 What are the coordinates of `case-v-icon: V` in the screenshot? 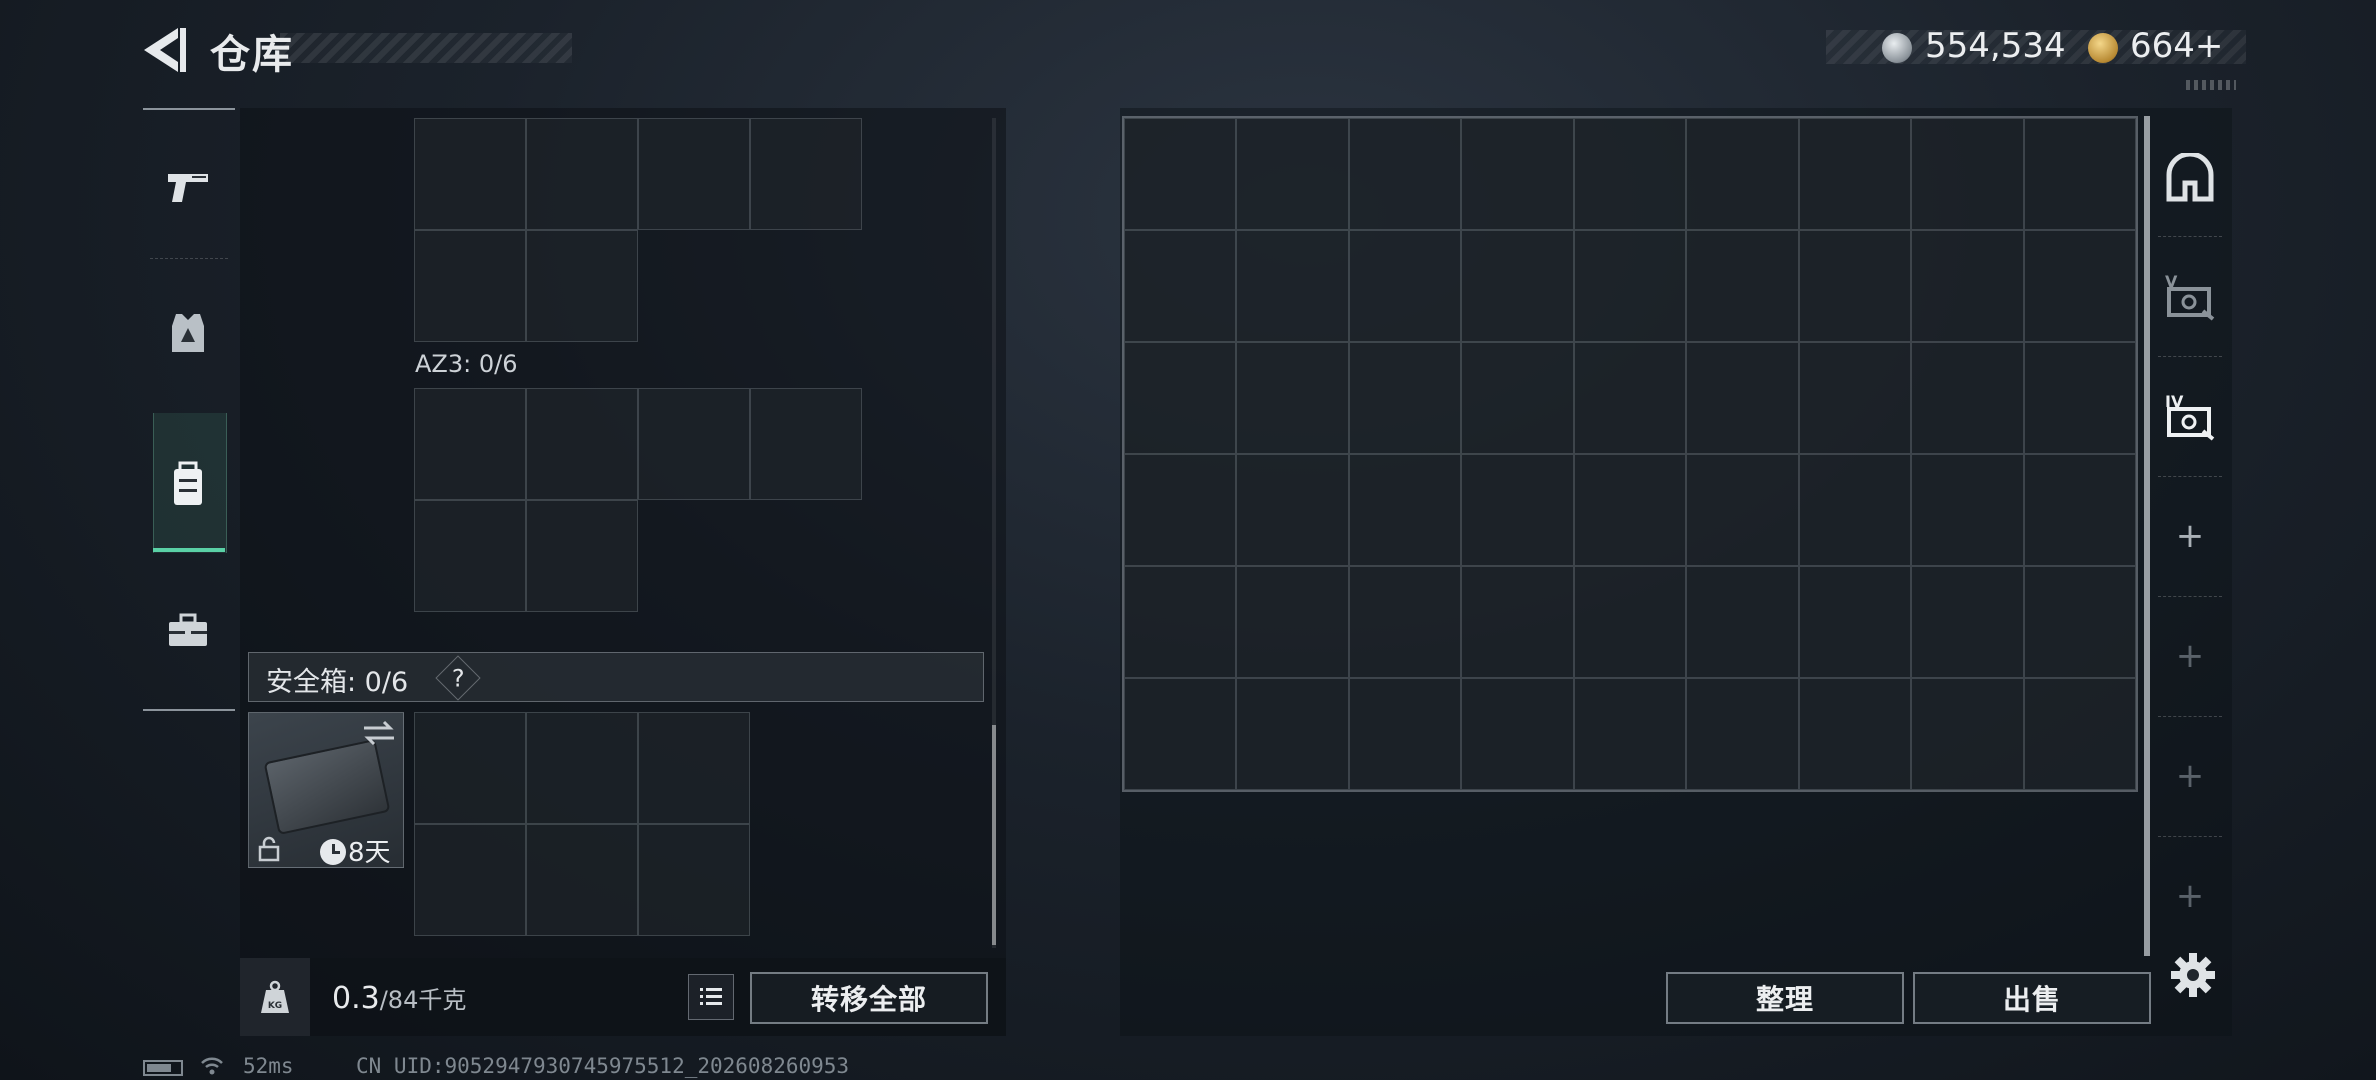 It's located at (2190, 296).